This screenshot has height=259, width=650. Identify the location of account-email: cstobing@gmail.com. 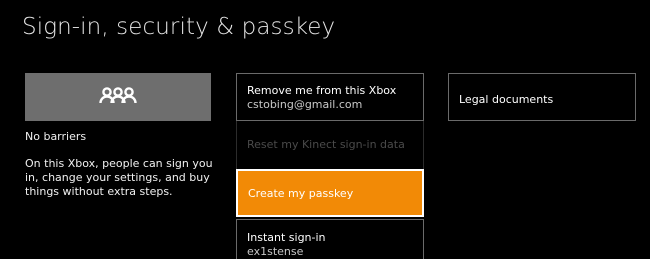
(305, 104).